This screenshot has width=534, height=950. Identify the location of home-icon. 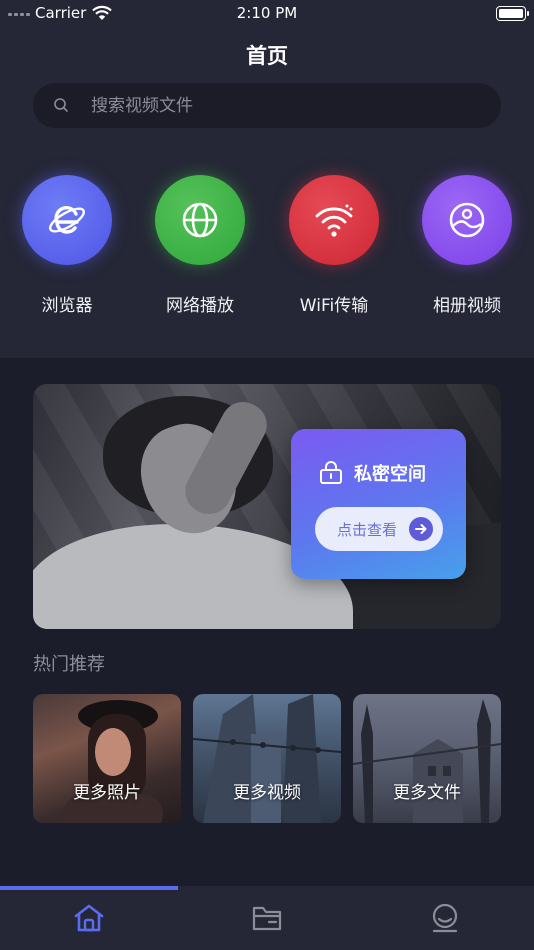
(89, 920).